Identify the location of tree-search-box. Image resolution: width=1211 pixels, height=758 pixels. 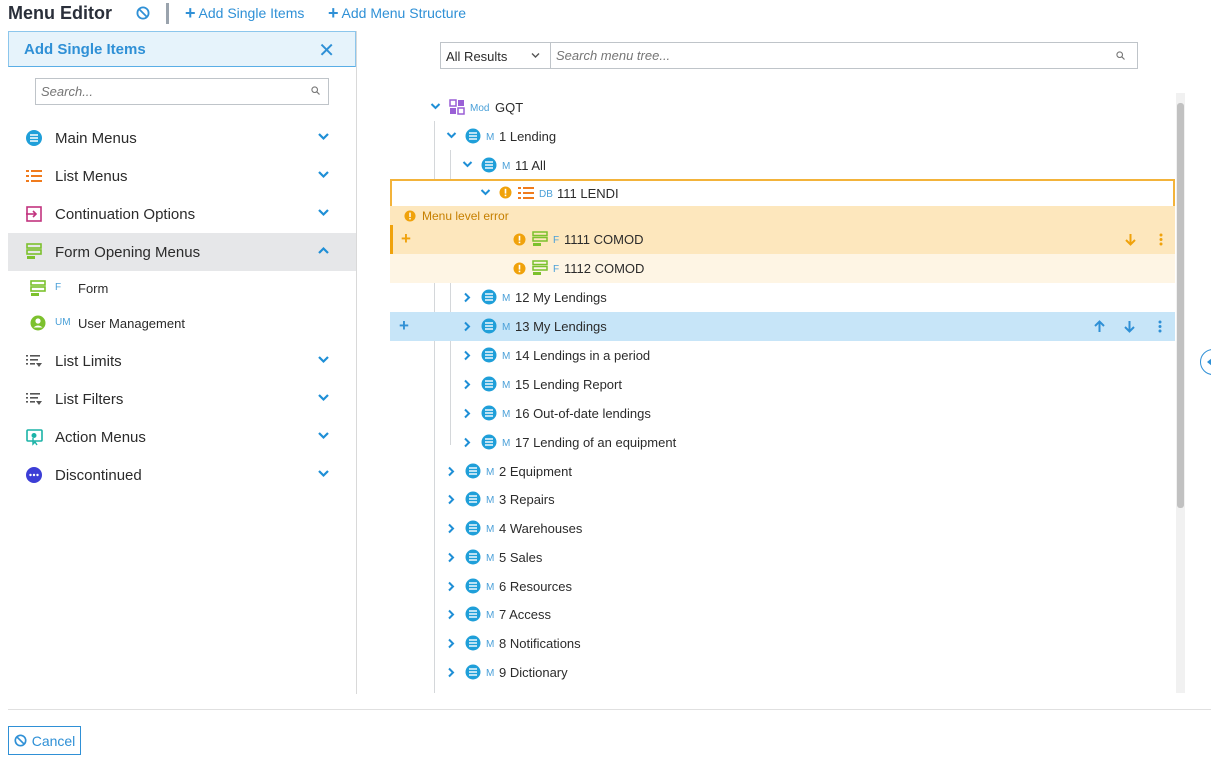
(844, 55).